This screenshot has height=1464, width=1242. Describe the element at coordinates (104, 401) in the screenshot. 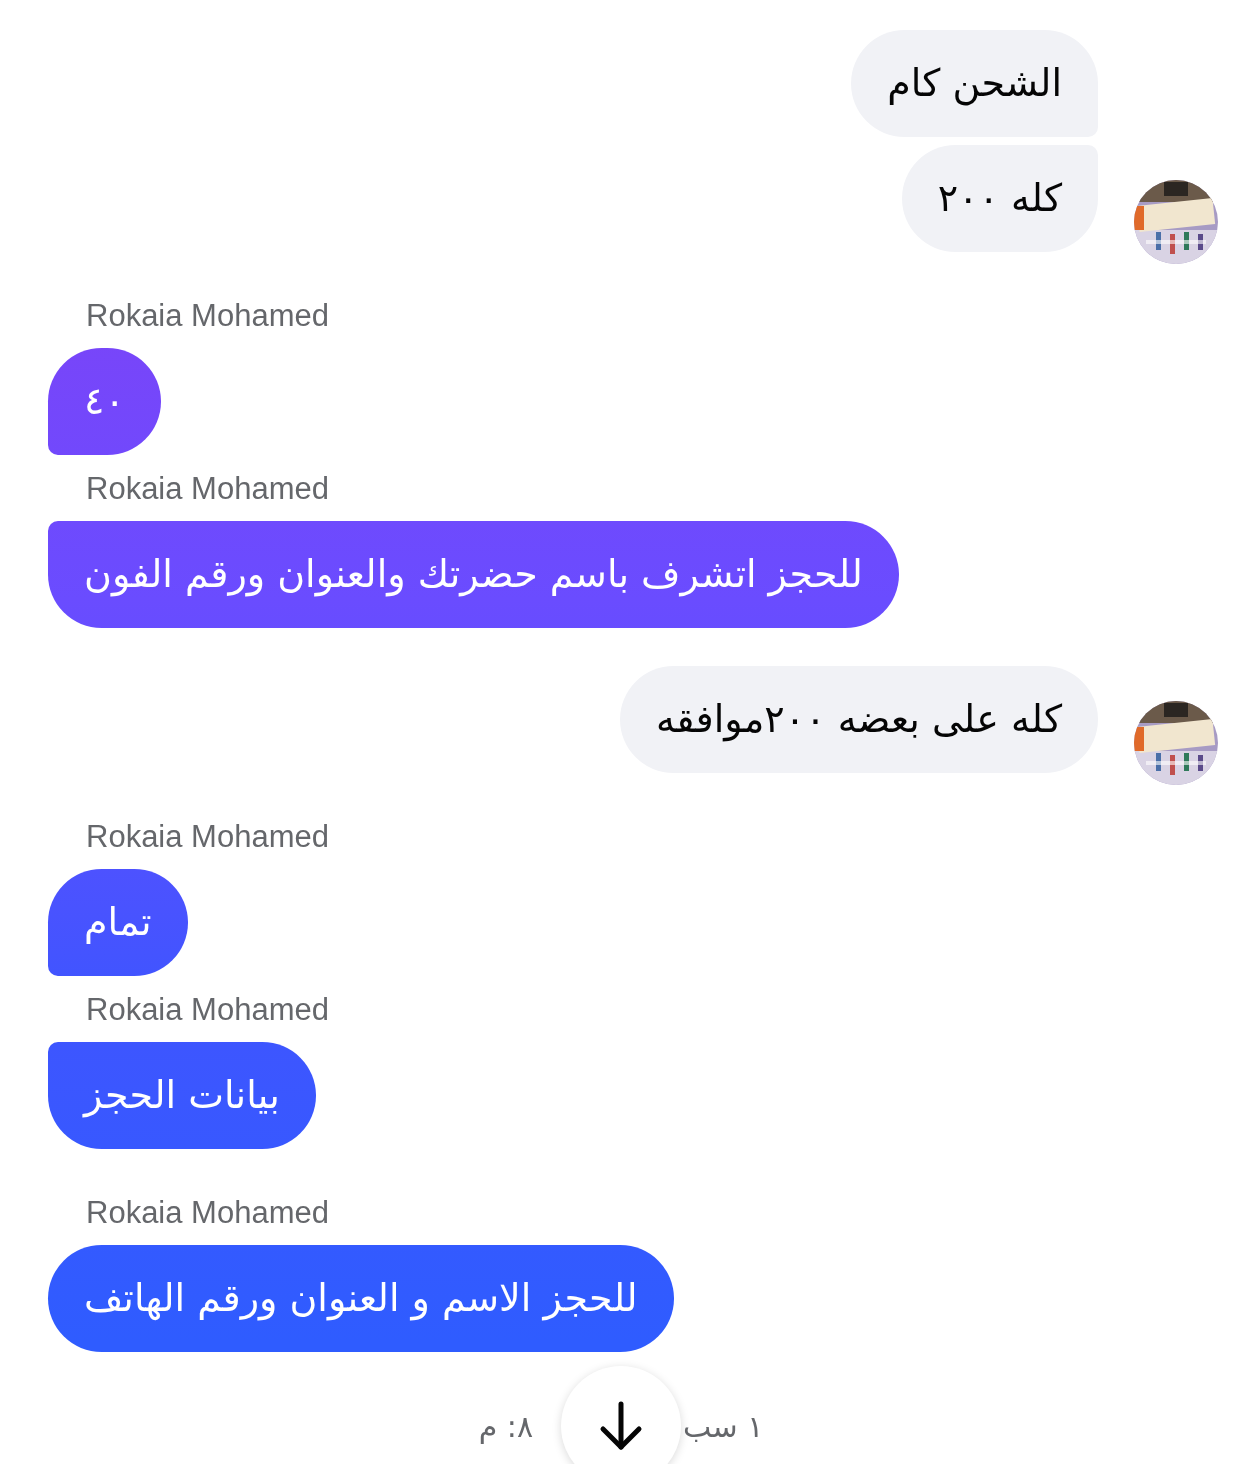

I see `message-bubble: ٤٠` at that location.